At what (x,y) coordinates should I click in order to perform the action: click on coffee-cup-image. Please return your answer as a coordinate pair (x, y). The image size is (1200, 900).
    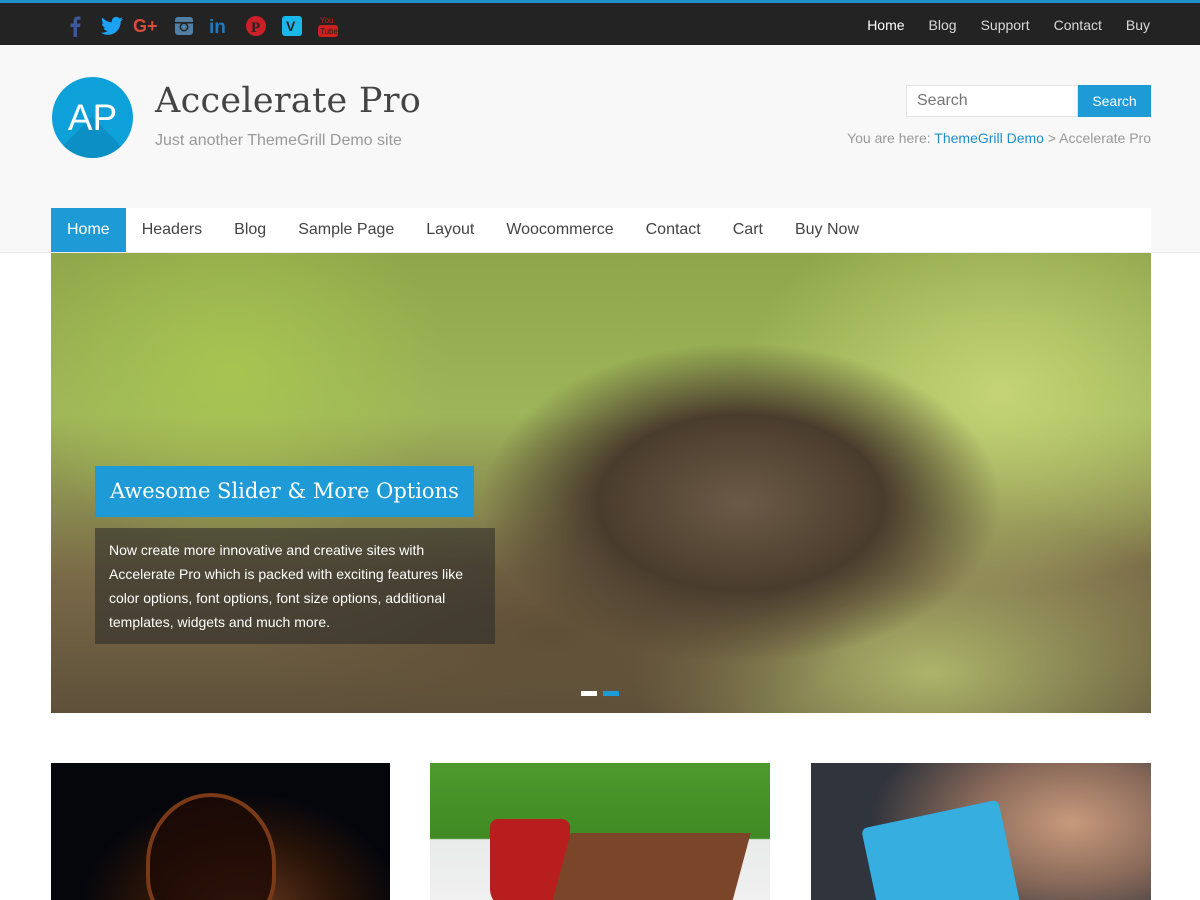
    Looking at the image, I should click on (211, 846).